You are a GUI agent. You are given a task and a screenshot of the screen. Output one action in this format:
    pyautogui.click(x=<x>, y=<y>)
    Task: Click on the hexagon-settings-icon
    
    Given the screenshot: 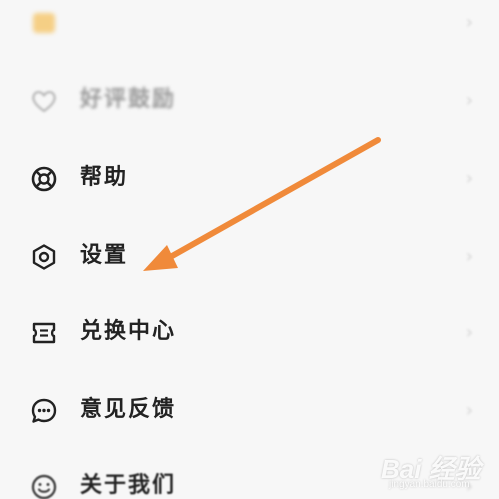 What is the action you would take?
    pyautogui.click(x=44, y=257)
    